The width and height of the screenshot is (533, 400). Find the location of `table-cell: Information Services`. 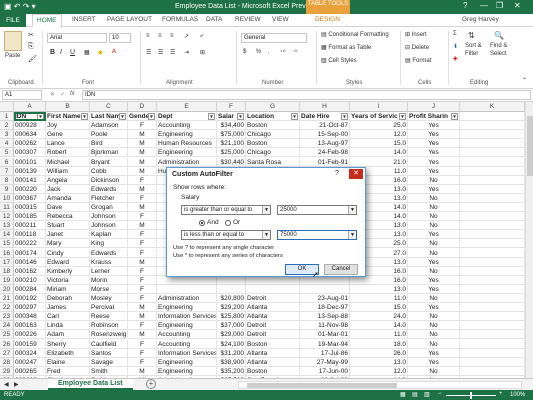

table-cell: Information Services is located at coordinates (187, 317).